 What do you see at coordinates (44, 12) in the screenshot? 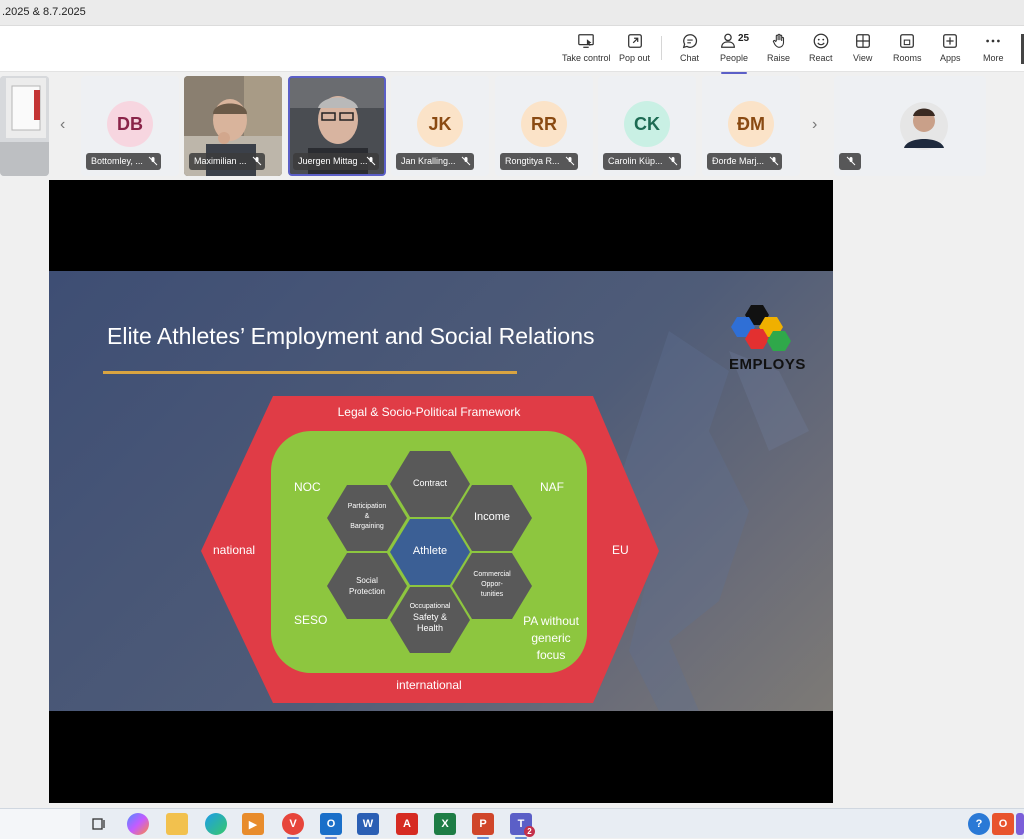
I see `window-title: .2025 & 8.7.2025` at bounding box center [44, 12].